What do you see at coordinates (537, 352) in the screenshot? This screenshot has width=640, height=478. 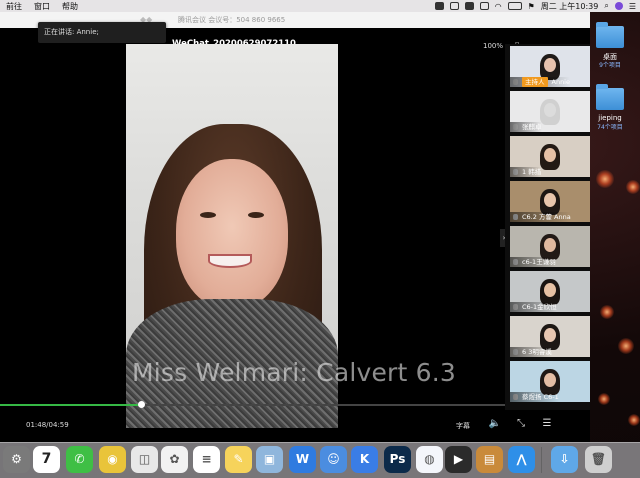 I see `participant-name-text: 6 3明睿溪` at bounding box center [537, 352].